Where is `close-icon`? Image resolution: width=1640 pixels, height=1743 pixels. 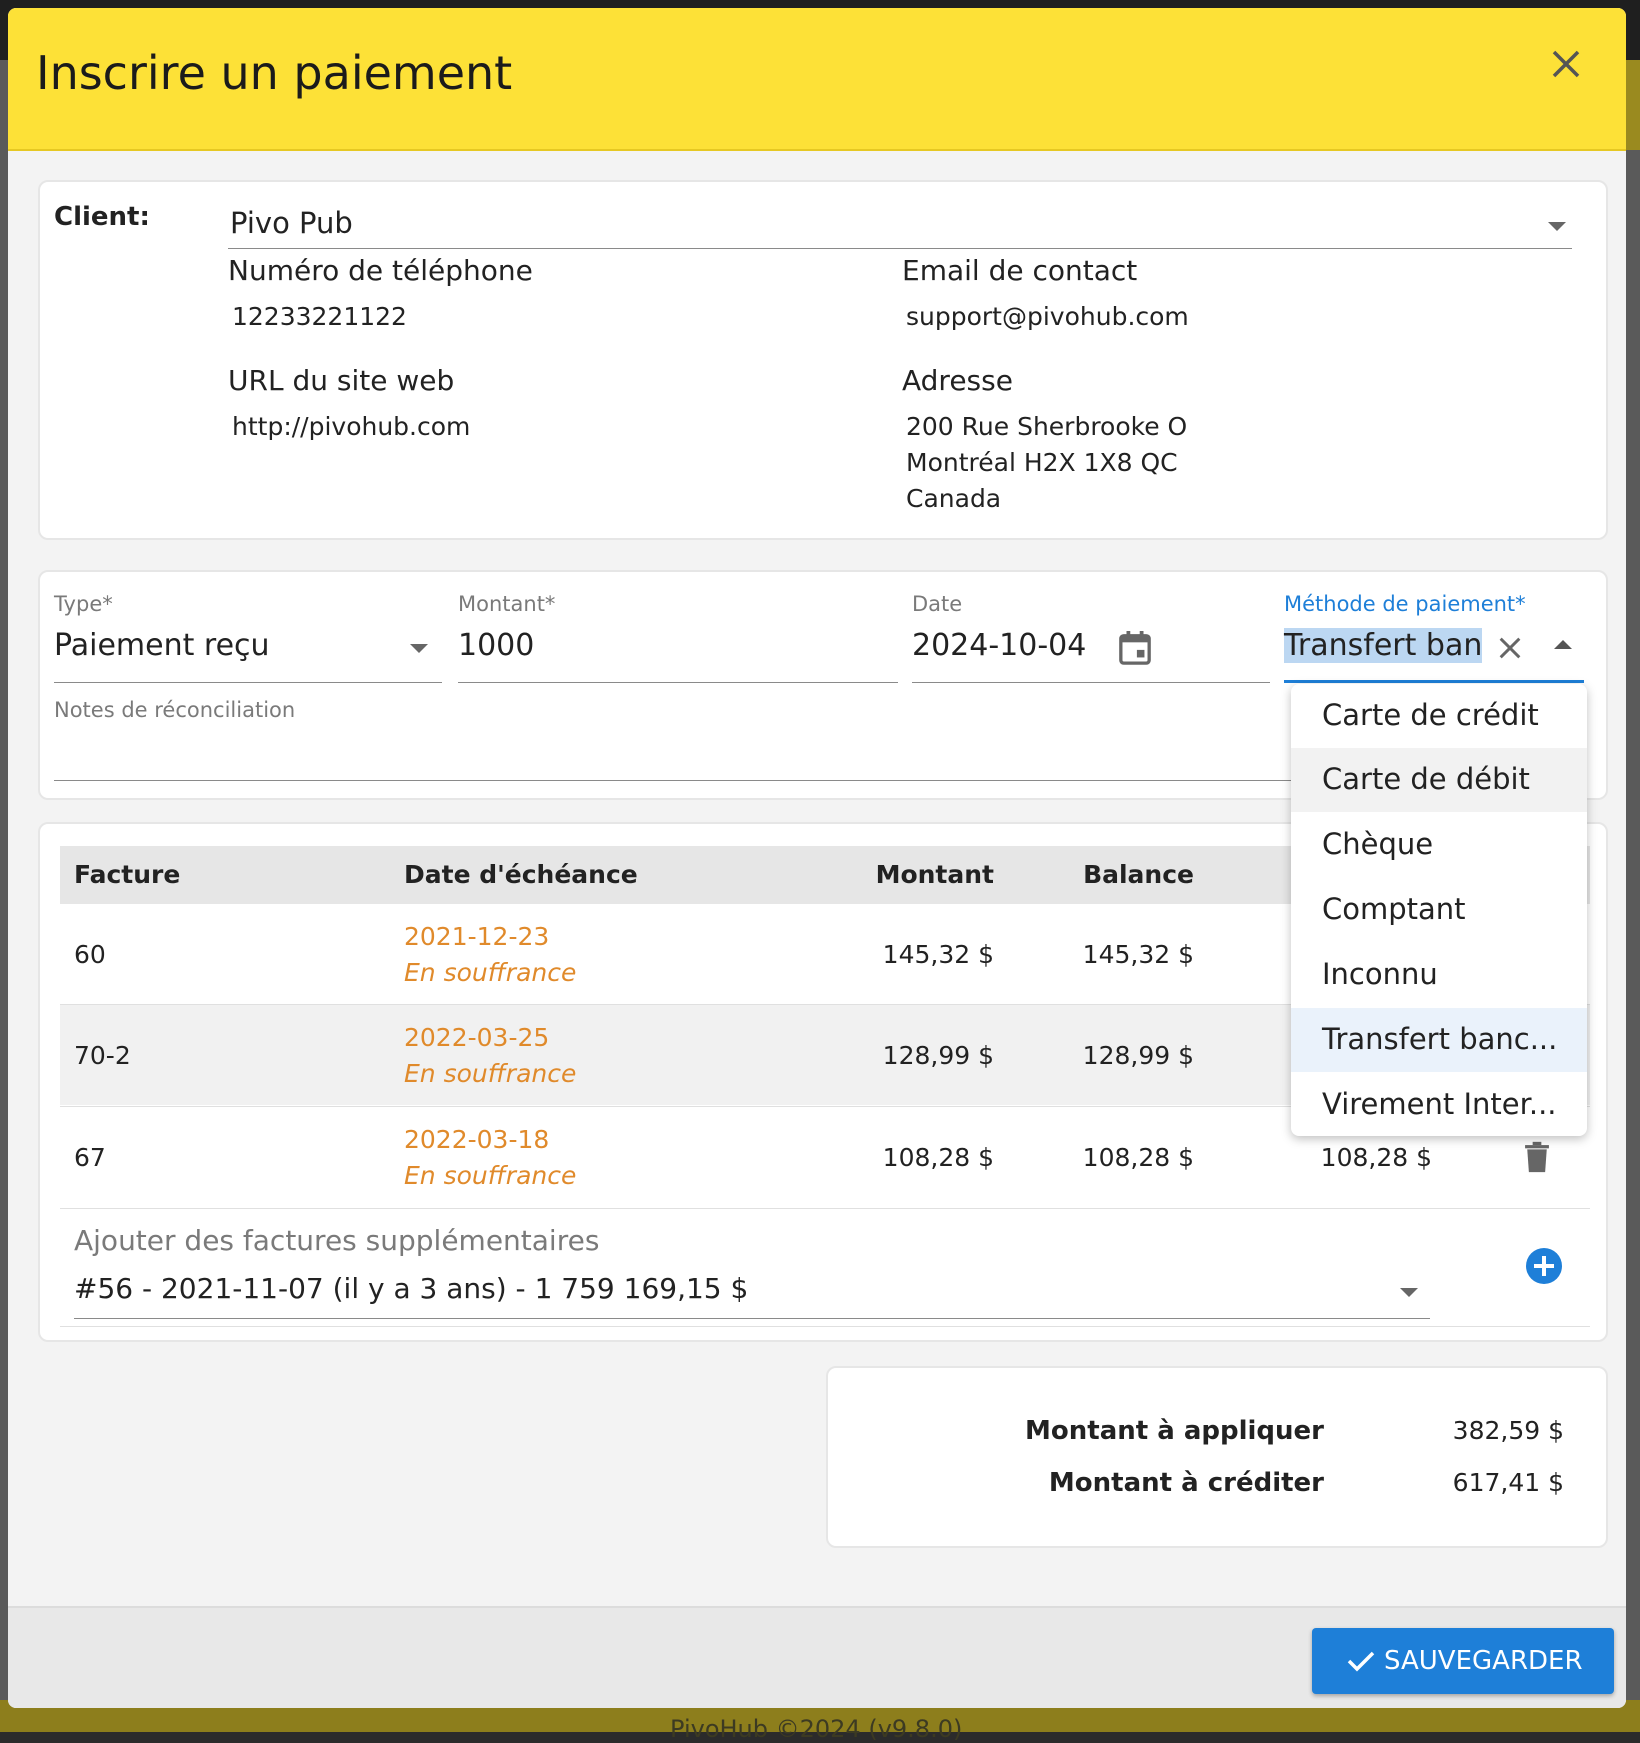
close-icon is located at coordinates (1566, 64).